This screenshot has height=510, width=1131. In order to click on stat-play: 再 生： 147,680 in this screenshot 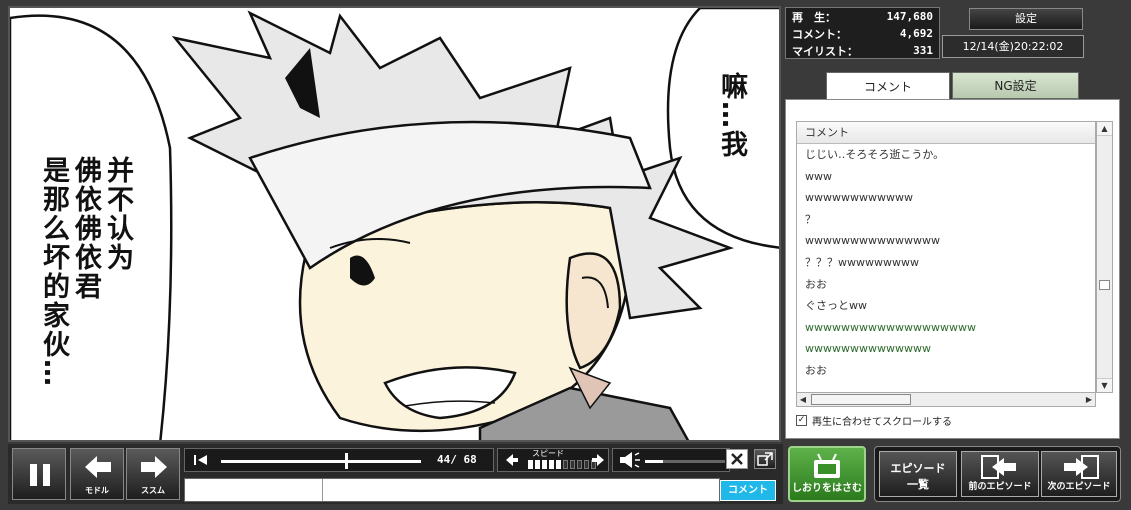, I will do `click(862, 16)`.